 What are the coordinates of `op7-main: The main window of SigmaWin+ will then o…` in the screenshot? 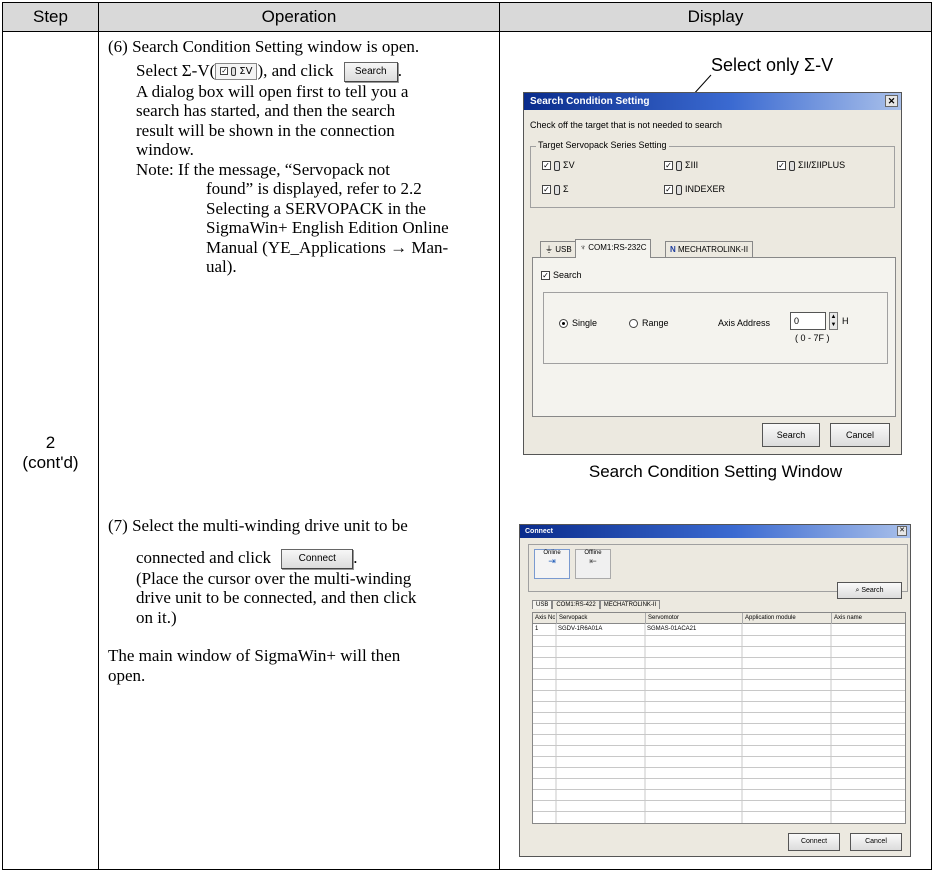 It's located at (300, 665).